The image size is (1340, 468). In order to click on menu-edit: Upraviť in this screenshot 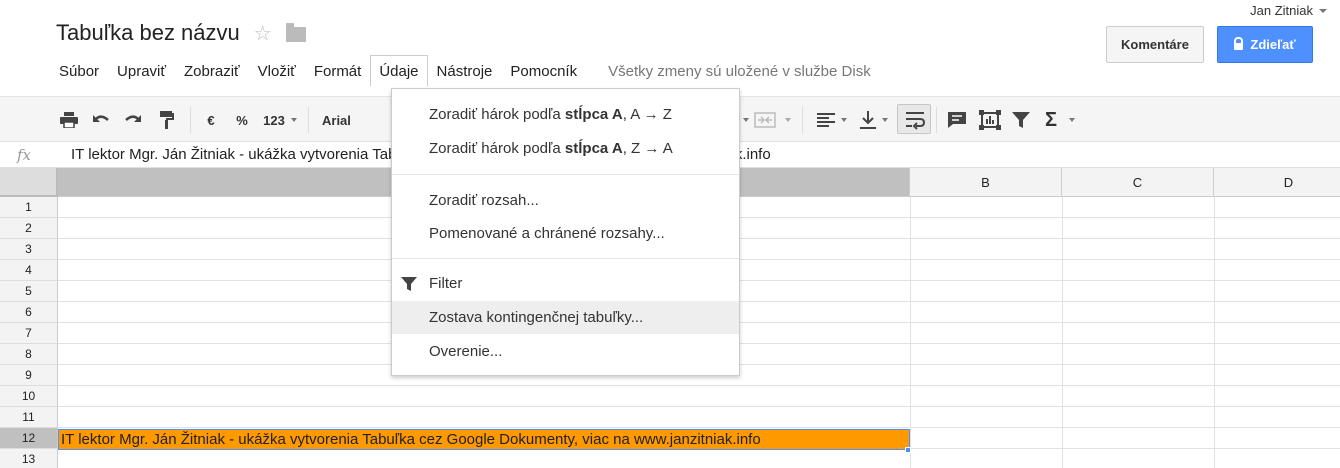, I will do `click(141, 71)`.